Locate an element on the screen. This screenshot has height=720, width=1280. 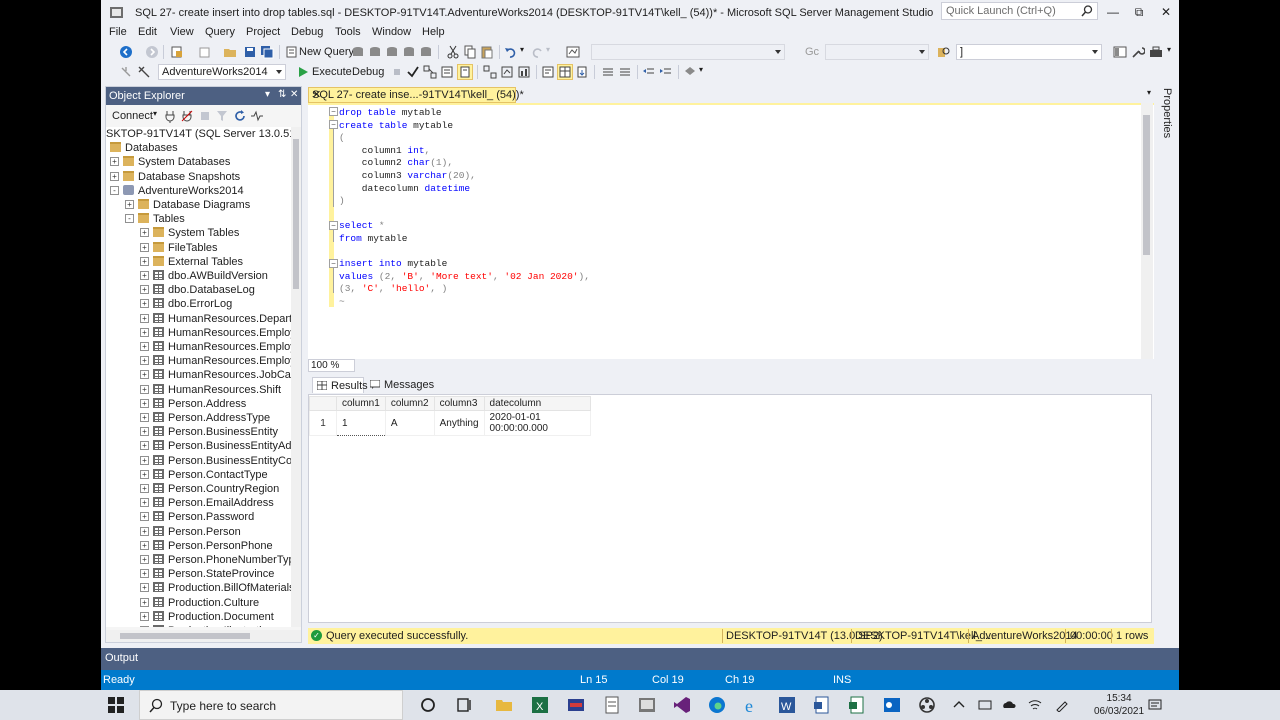
refresh-icon is located at coordinates (240, 116).